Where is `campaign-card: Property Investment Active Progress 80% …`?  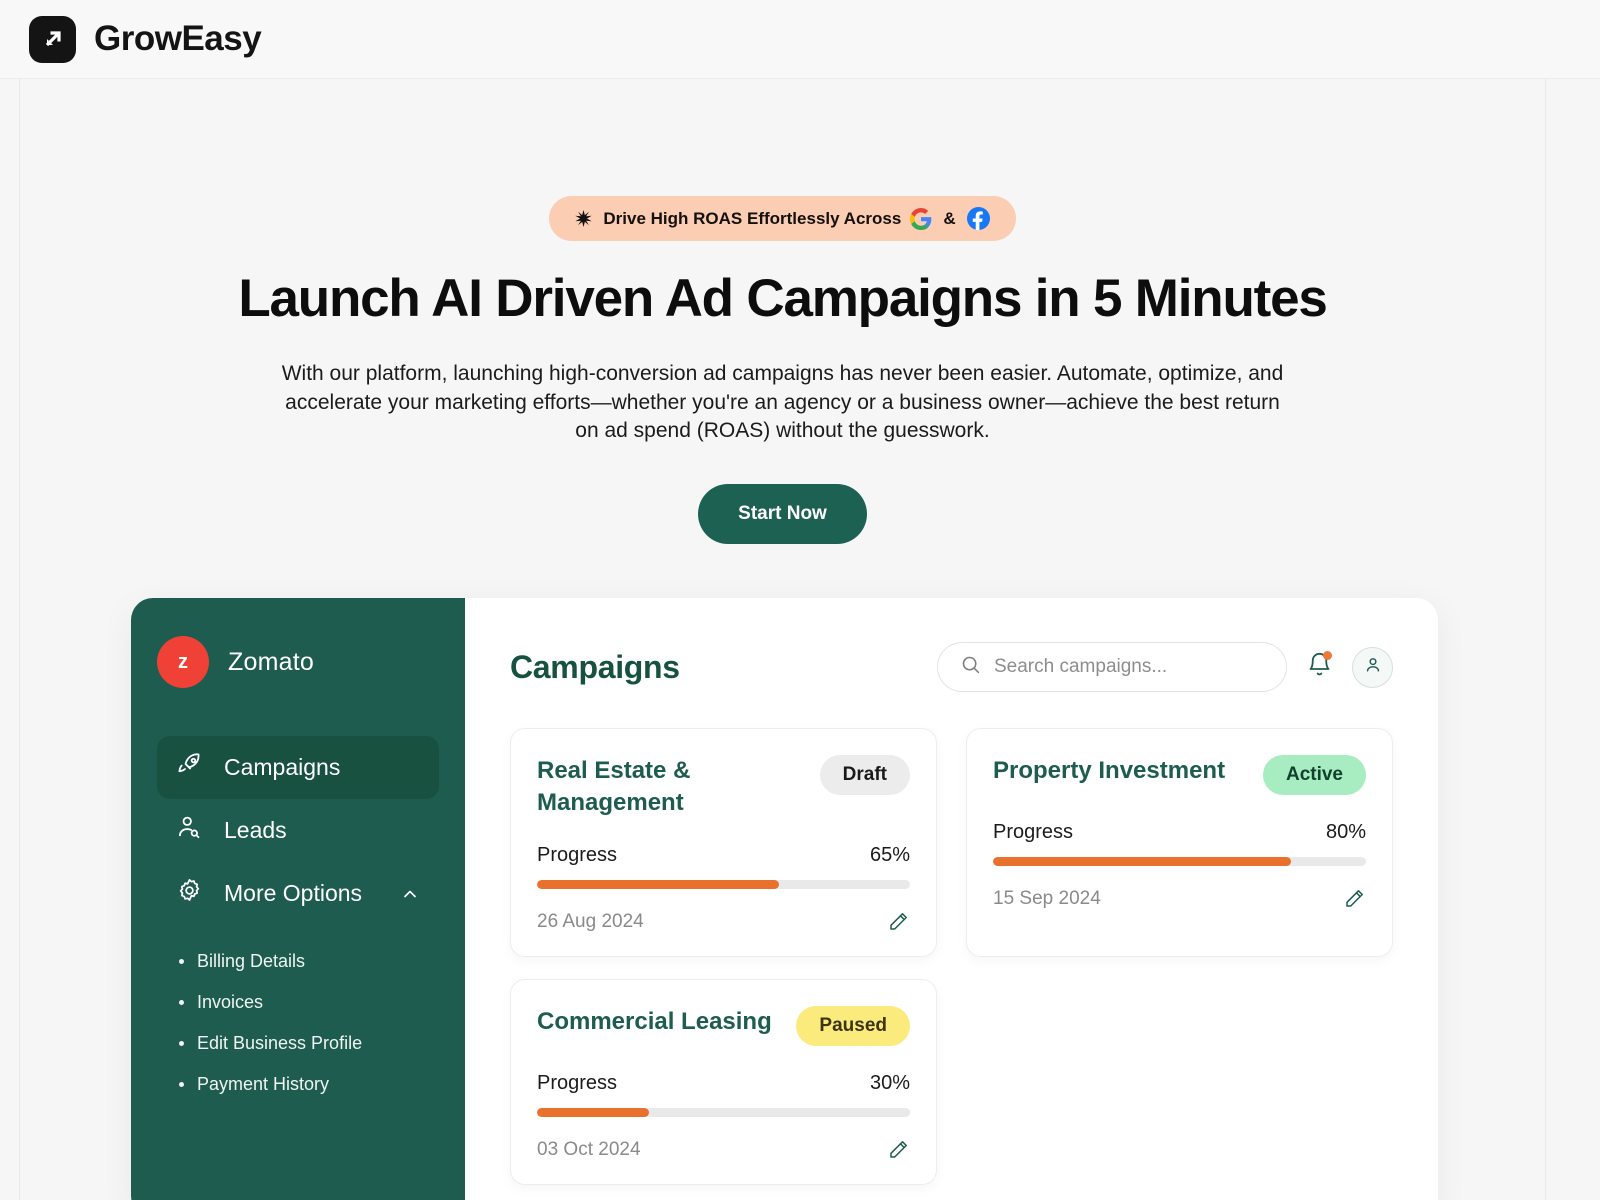 campaign-card: Property Investment Active Progress 80% … is located at coordinates (1179, 843).